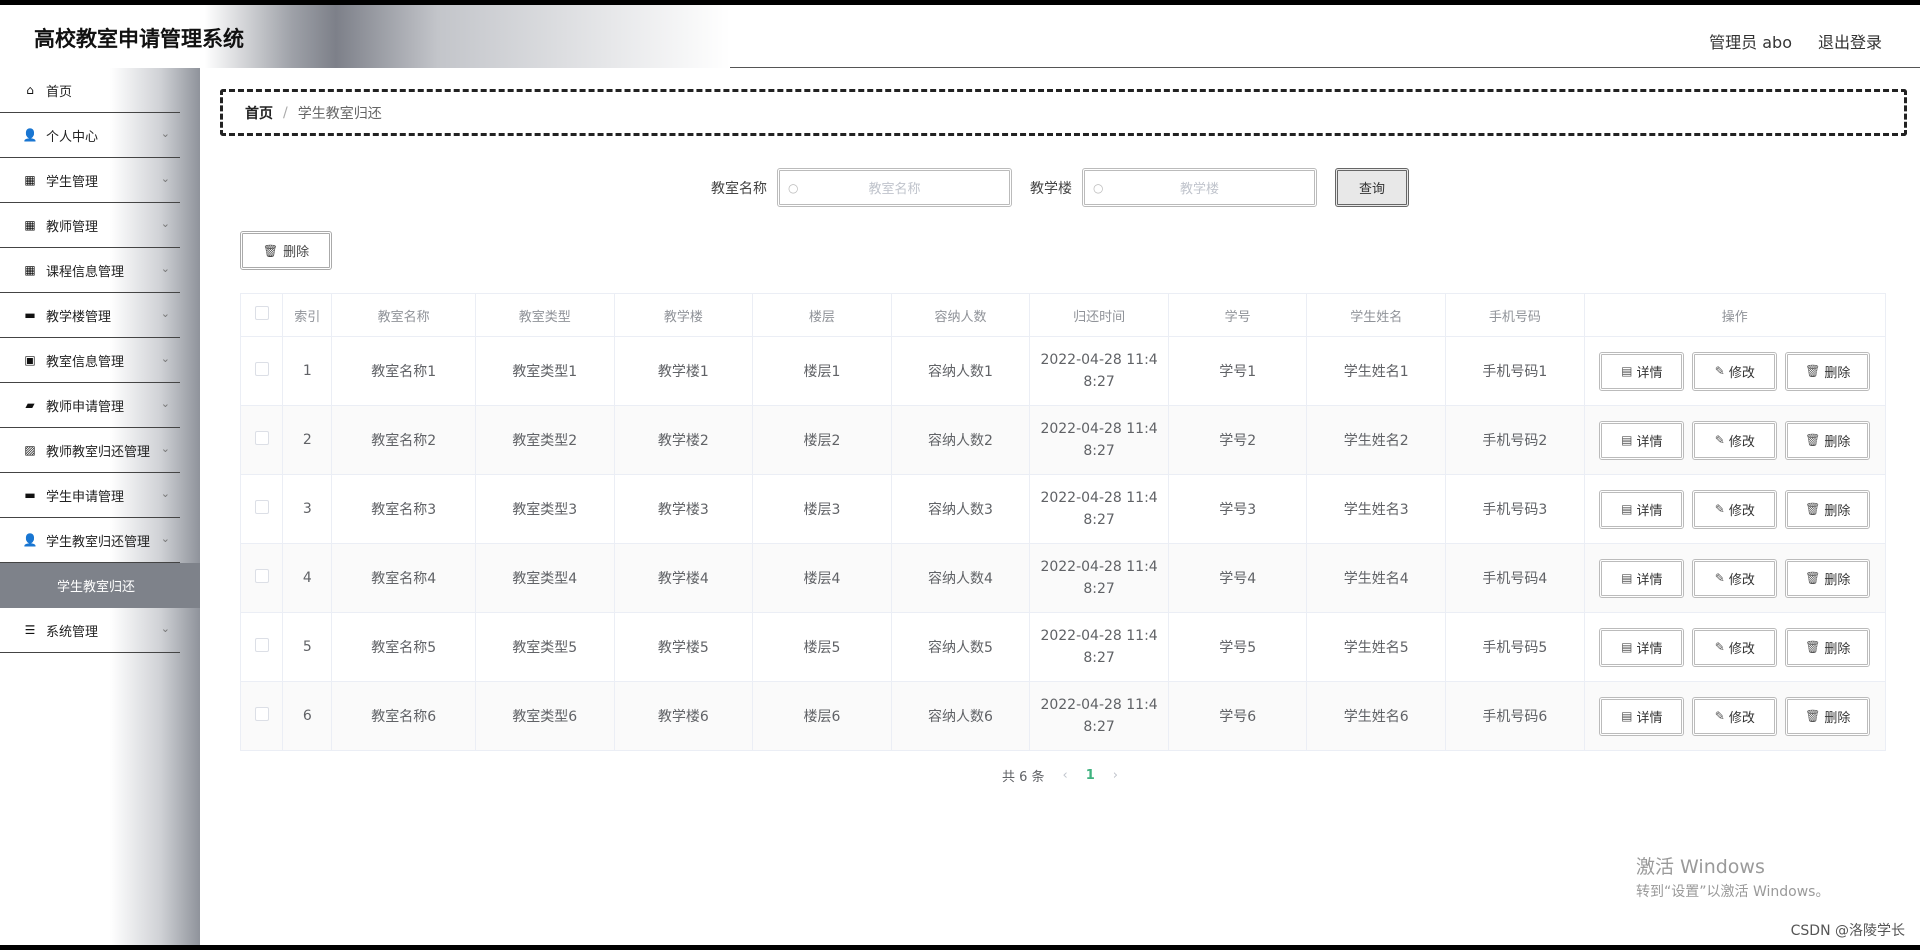 This screenshot has width=1920, height=950. I want to click on breadcrumb-current: 学生教室归还, so click(339, 113).